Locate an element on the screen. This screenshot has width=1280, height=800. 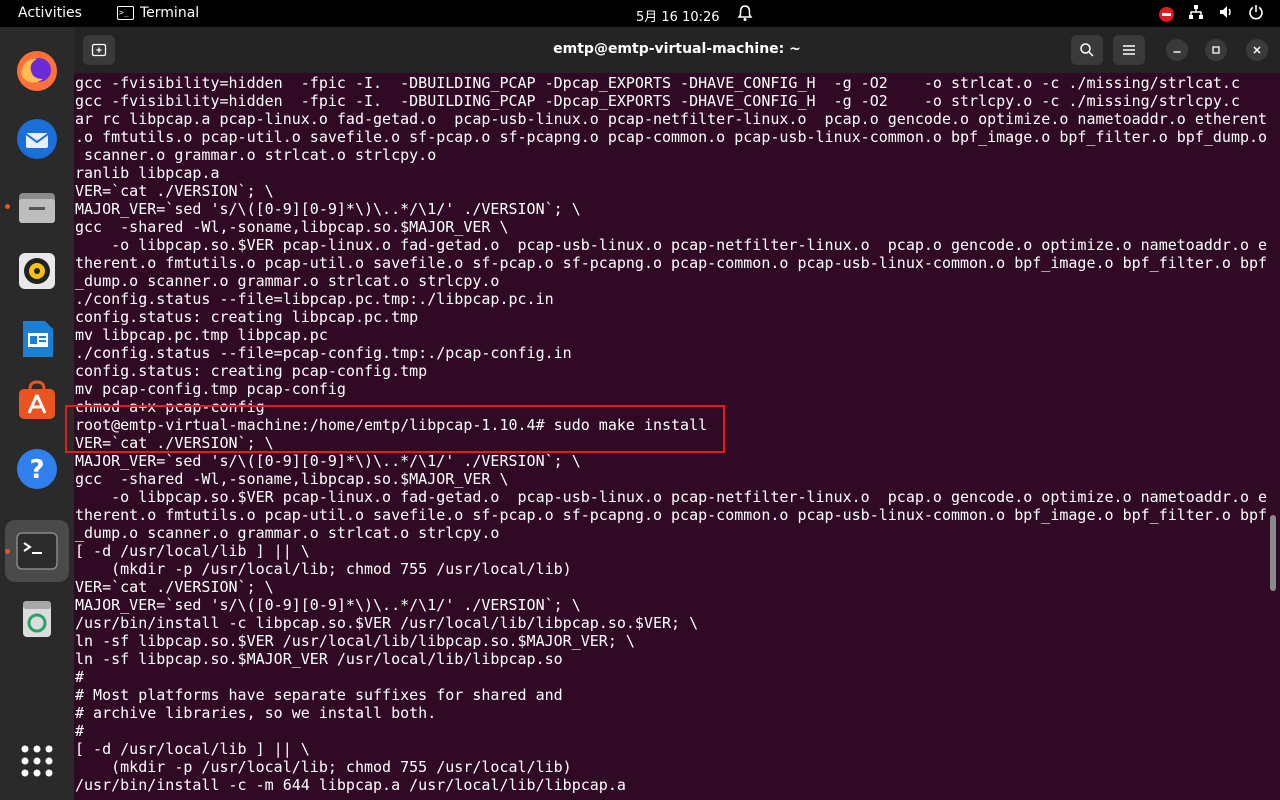
trash-icon is located at coordinates (37, 619).